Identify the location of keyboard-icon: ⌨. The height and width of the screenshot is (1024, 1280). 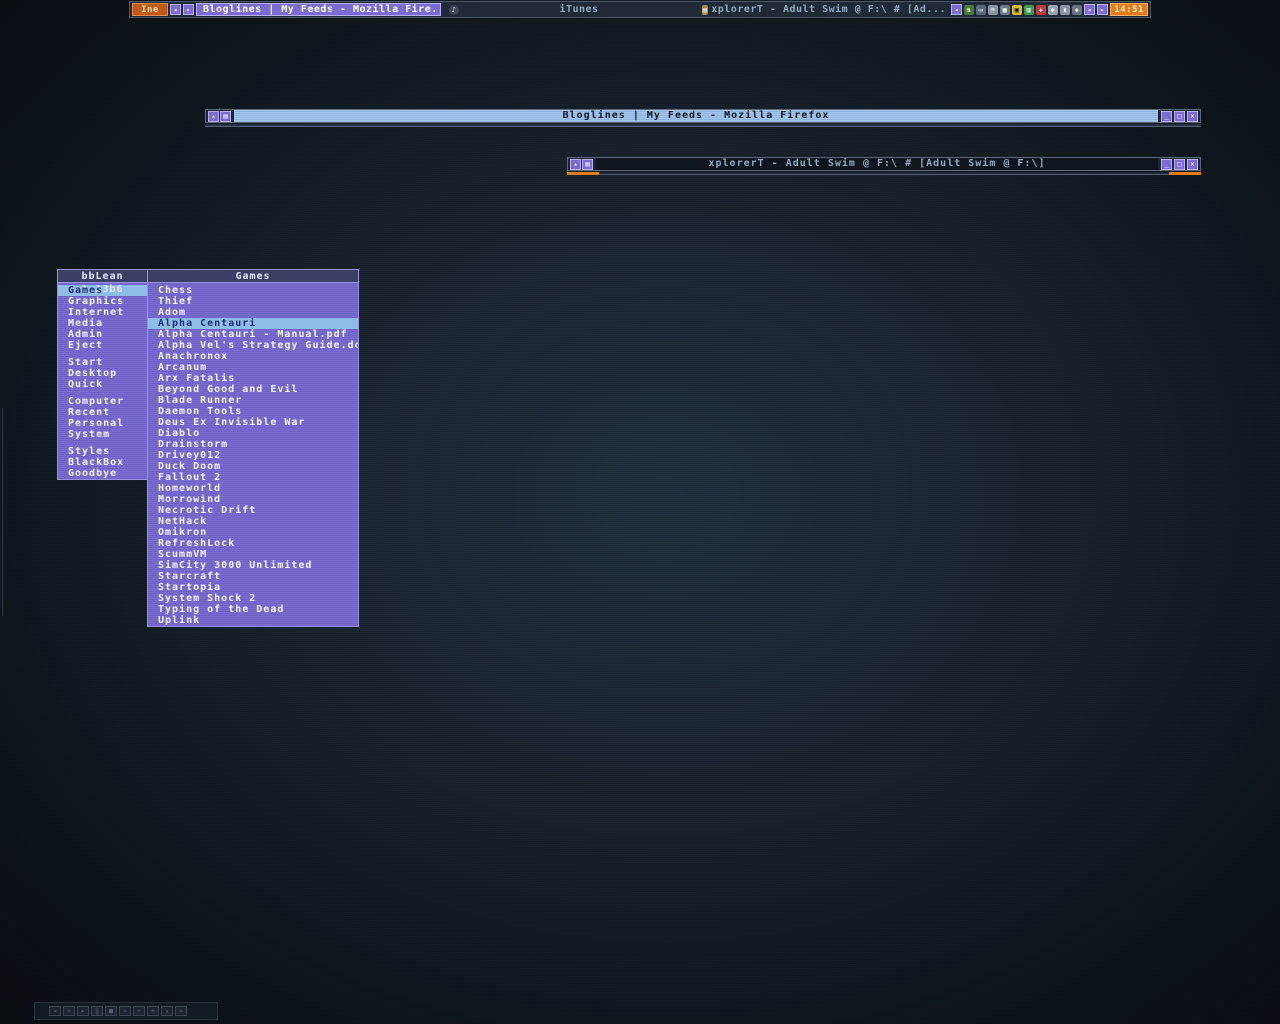
(993, 9).